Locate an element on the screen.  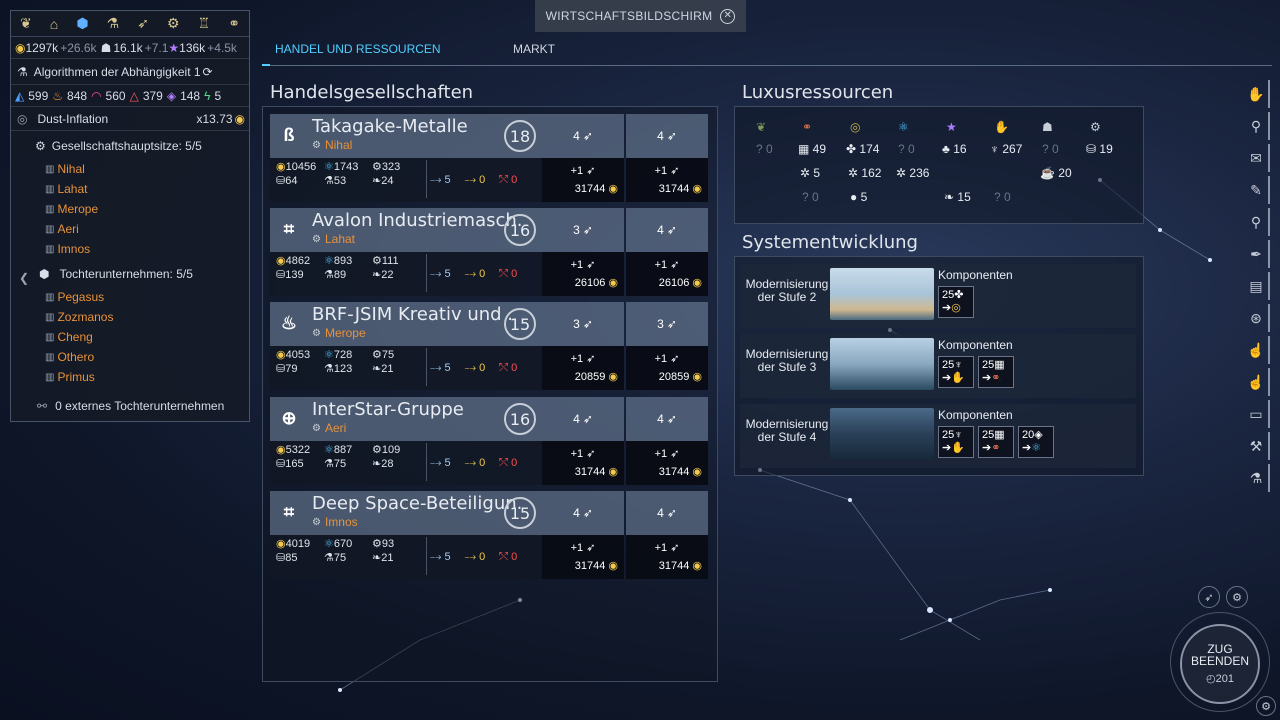
document-icon: ▤ is located at coordinates (1257, 286).